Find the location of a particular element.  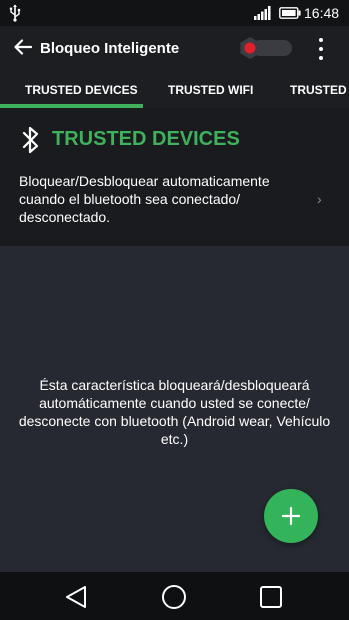

navigation-bar is located at coordinates (174, 596).